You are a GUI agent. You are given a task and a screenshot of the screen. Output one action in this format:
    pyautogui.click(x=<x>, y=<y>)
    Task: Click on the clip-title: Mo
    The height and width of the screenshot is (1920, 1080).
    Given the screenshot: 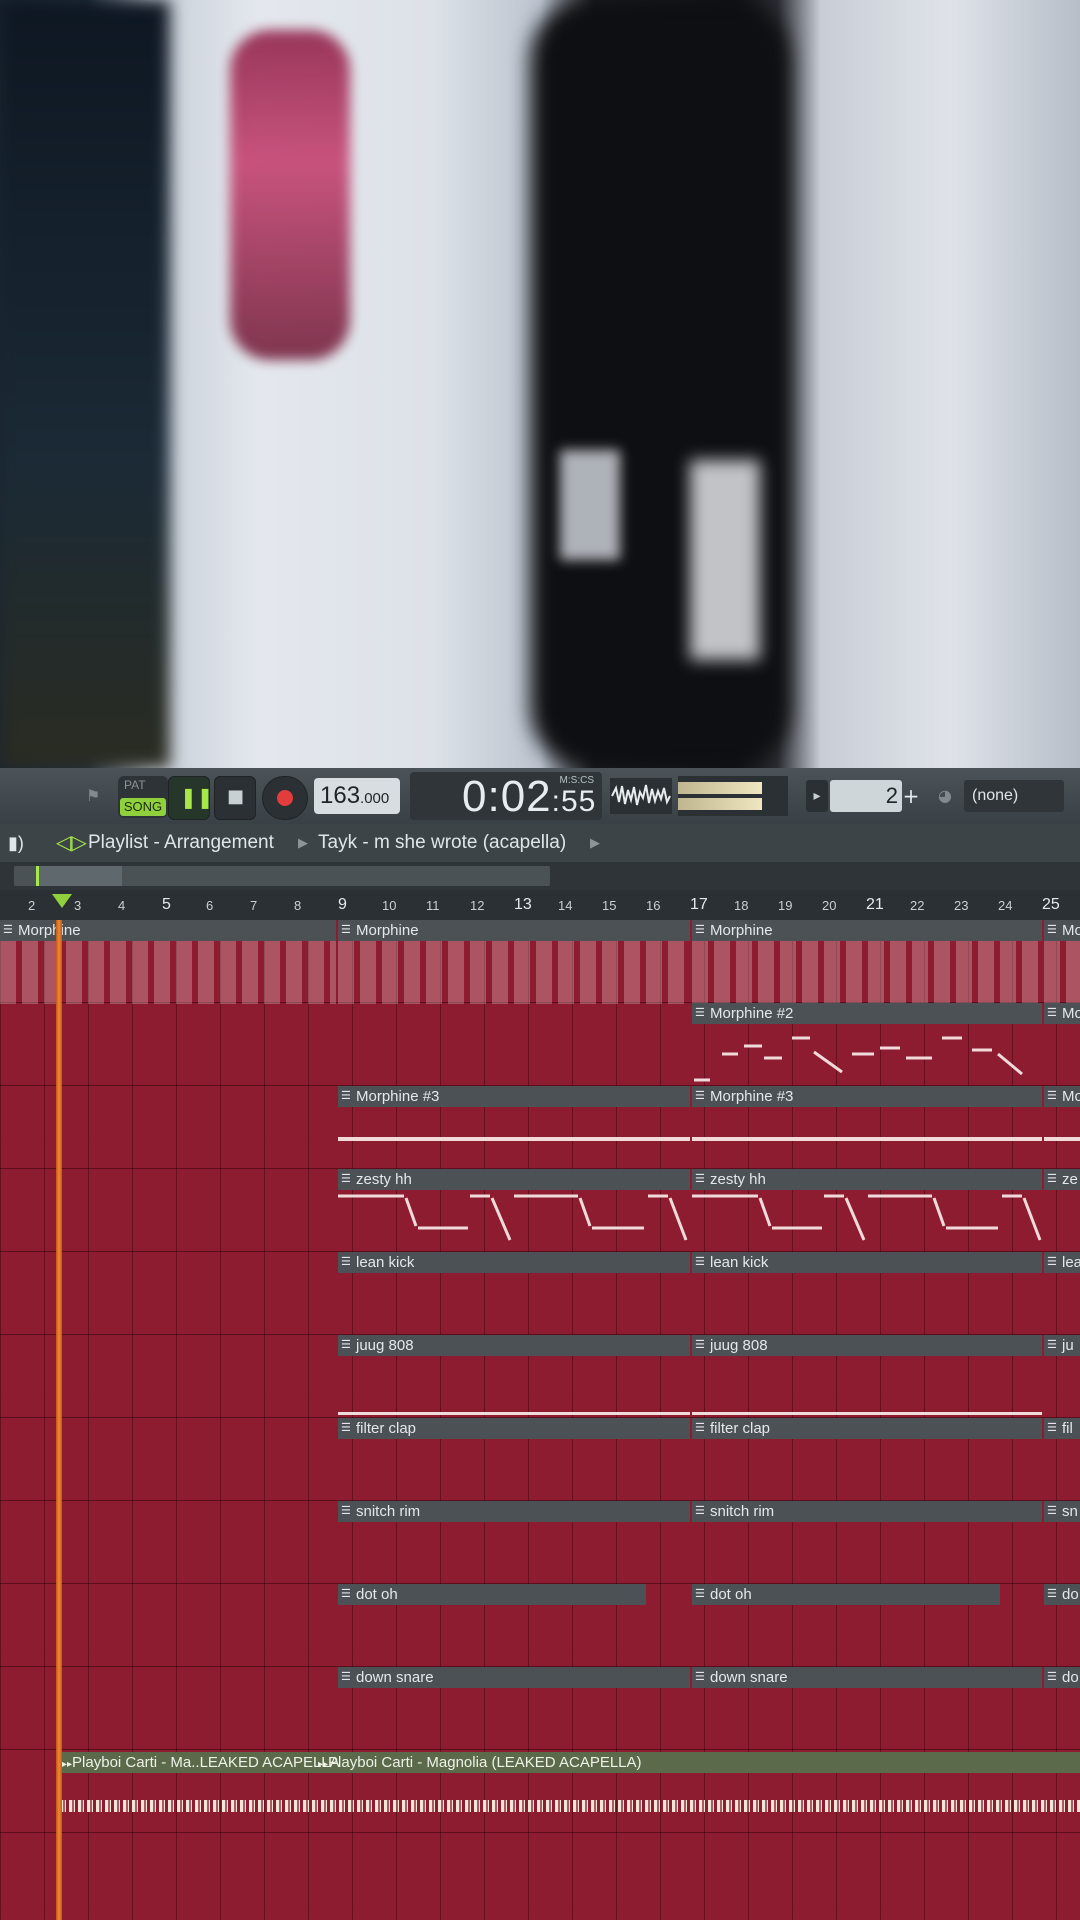 What is the action you would take?
    pyautogui.click(x=1062, y=1013)
    